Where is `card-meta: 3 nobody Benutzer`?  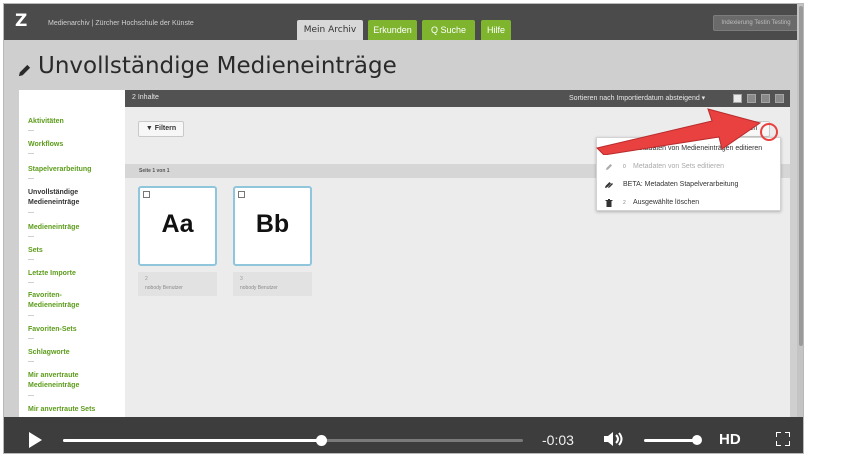
card-meta: 3 nobody Benutzer is located at coordinates (272, 284).